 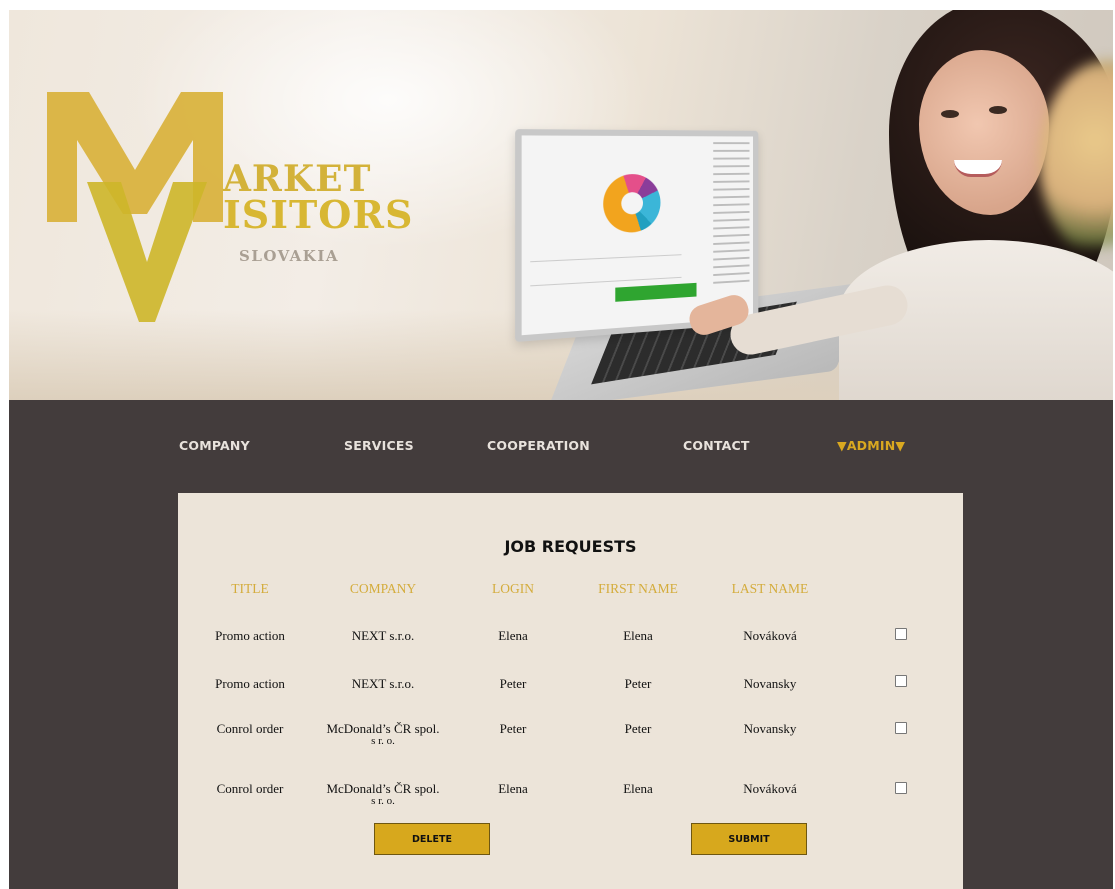 I want to click on nav-cooperation: COOPERATION, so click(x=538, y=445).